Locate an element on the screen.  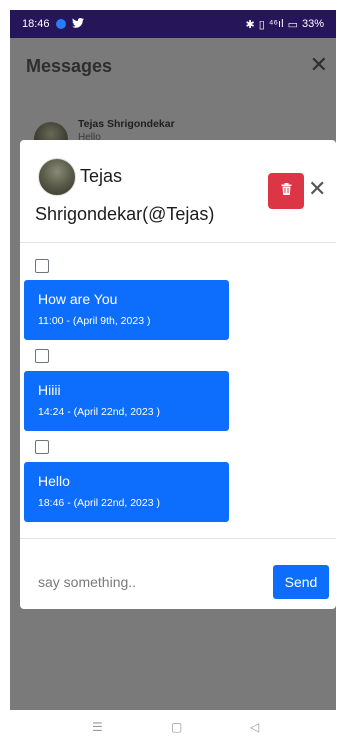
message-bubble: Hello 18:46 - (April 22nd, 2023 ) is located at coordinates (126, 492).